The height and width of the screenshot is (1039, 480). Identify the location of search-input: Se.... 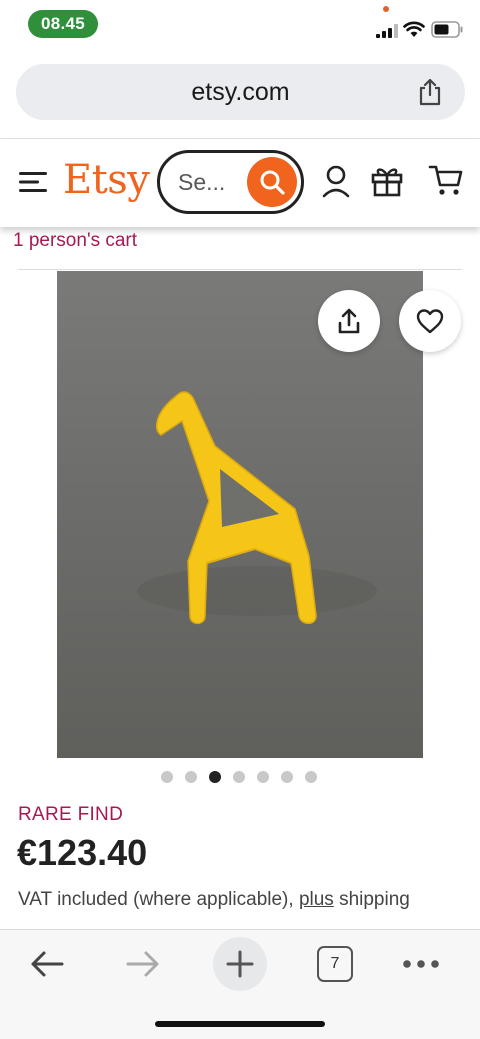
(230, 182).